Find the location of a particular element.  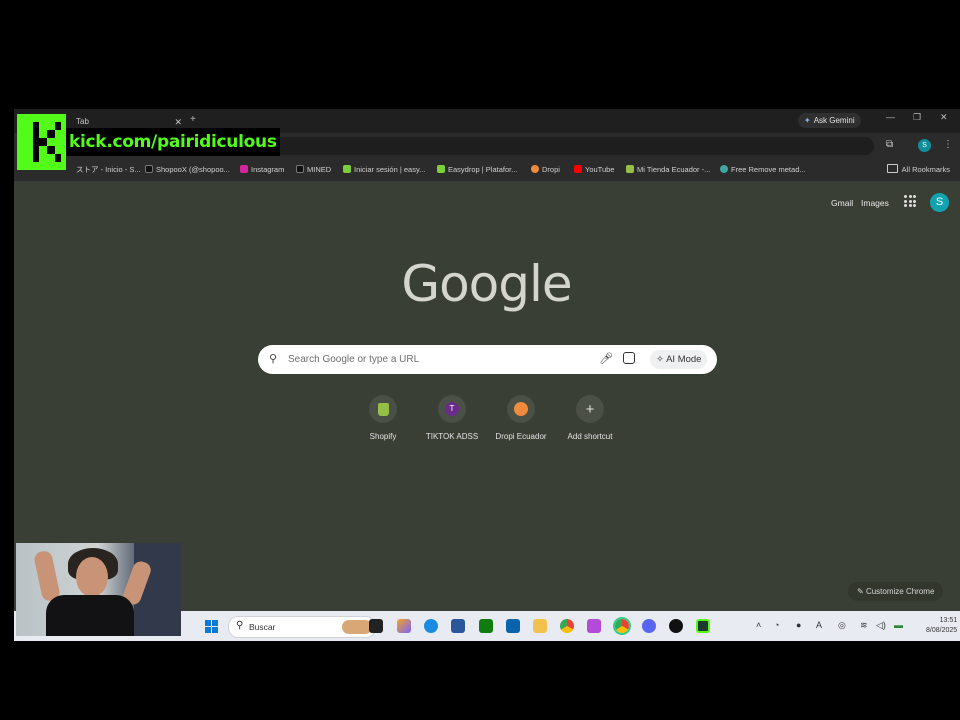

shortcut-add: + Add shortcut is located at coordinates (590, 418).